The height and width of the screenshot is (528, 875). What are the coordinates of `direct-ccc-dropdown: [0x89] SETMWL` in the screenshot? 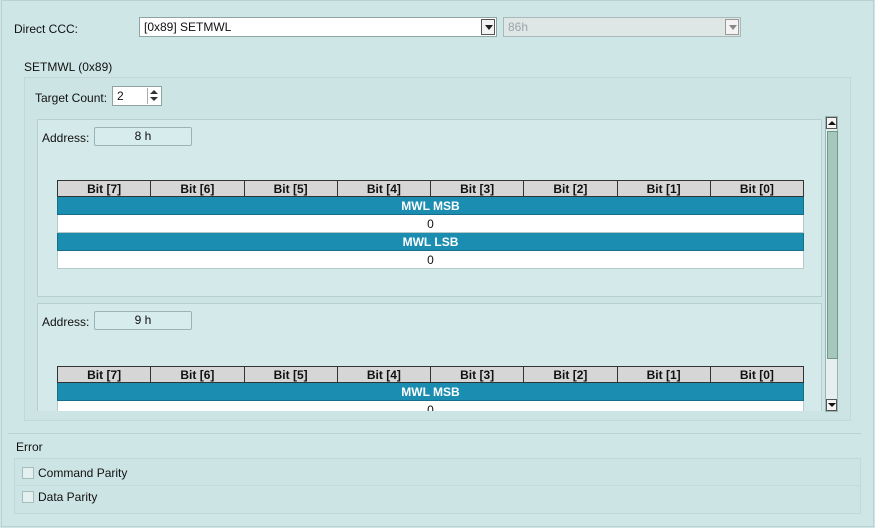 It's located at (318, 27).